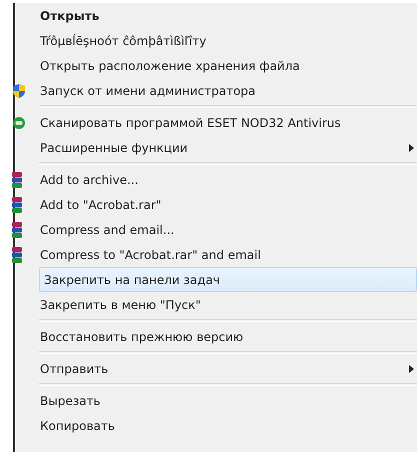 This screenshot has height=452, width=417. I want to click on menu-item: Tŕôµвĺēşнoóт ĉômþâтìßìľîтy, so click(216, 40).